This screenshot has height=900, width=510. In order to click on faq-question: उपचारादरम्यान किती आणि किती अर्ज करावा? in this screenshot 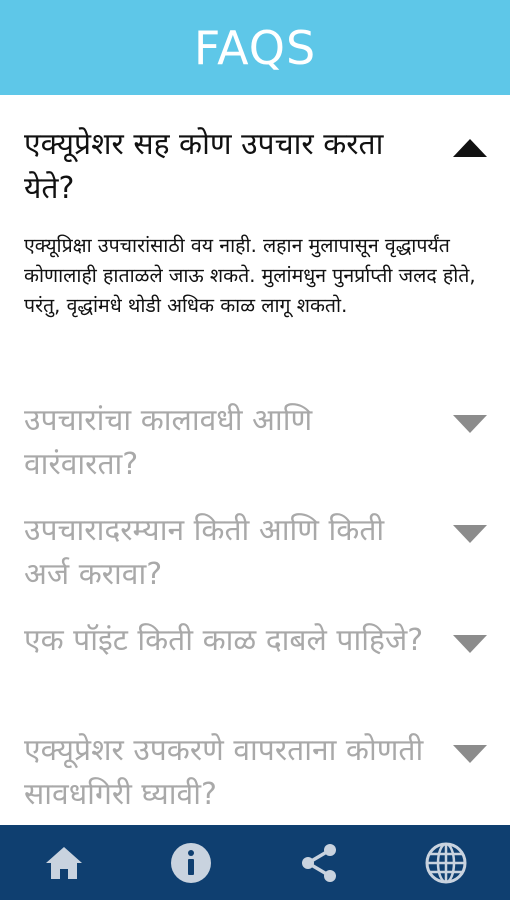, I will do `click(224, 553)`.